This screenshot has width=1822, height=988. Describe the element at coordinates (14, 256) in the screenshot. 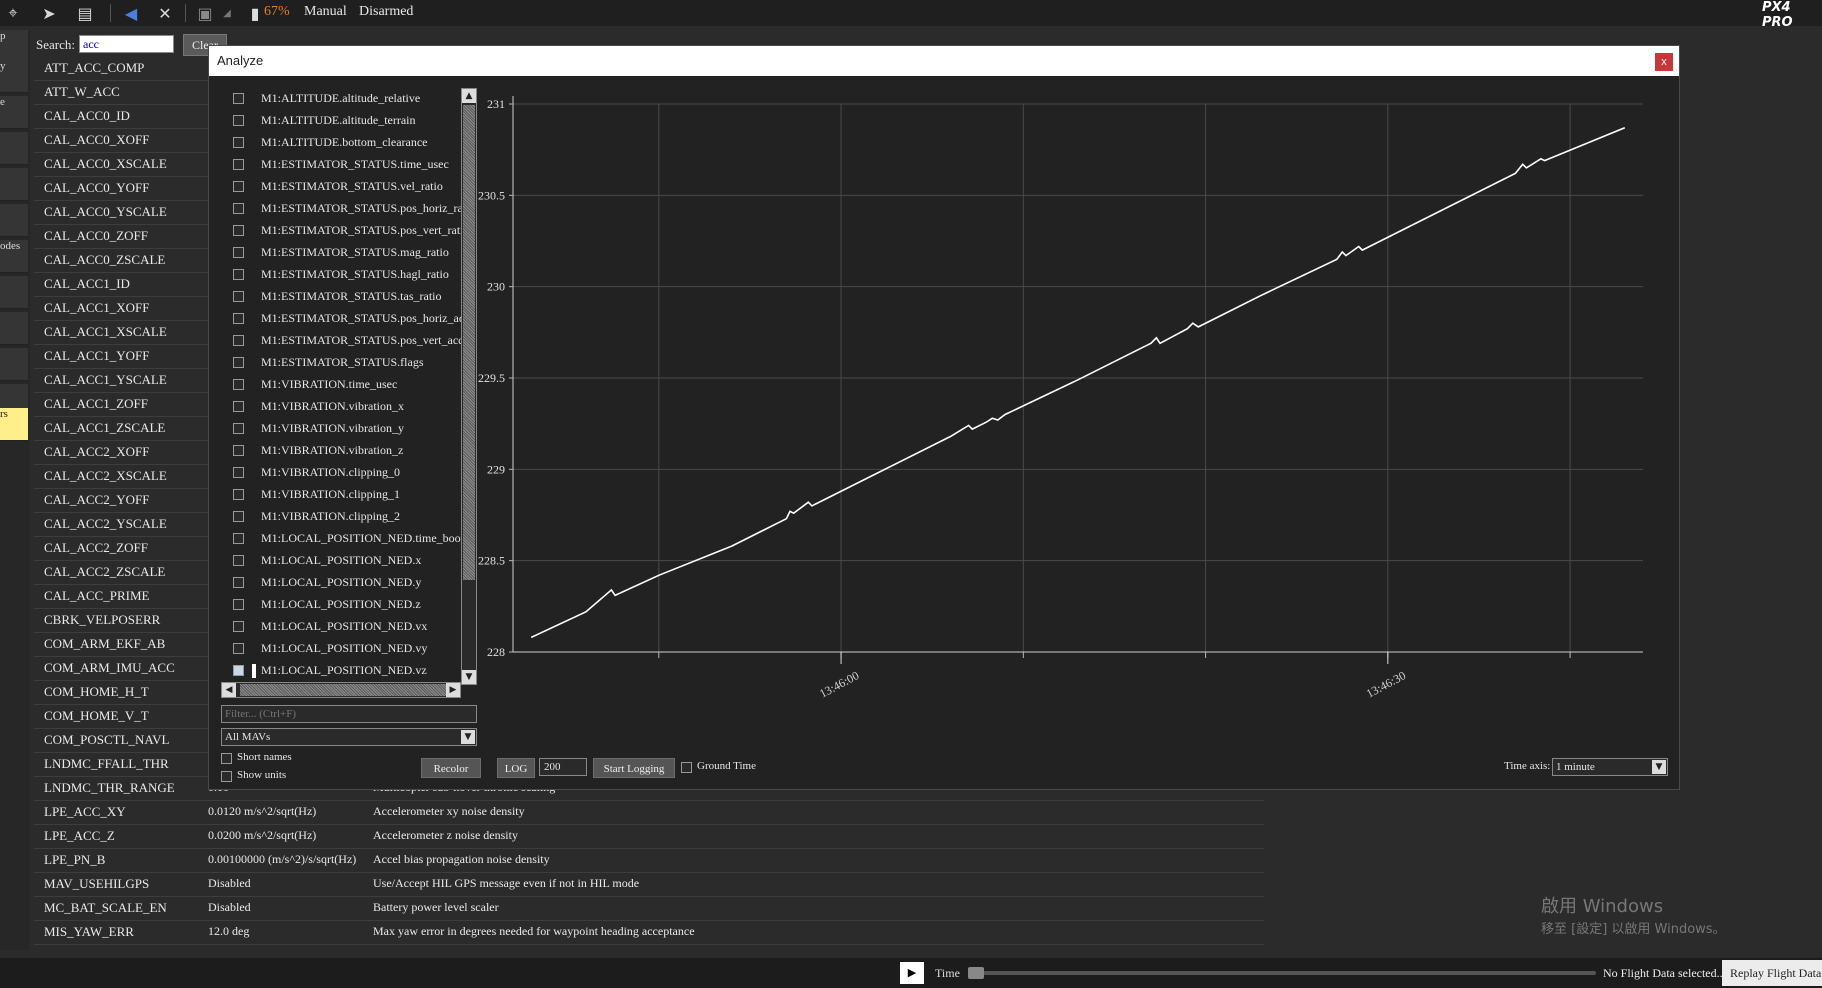

I see `rail-item-7: odes` at that location.